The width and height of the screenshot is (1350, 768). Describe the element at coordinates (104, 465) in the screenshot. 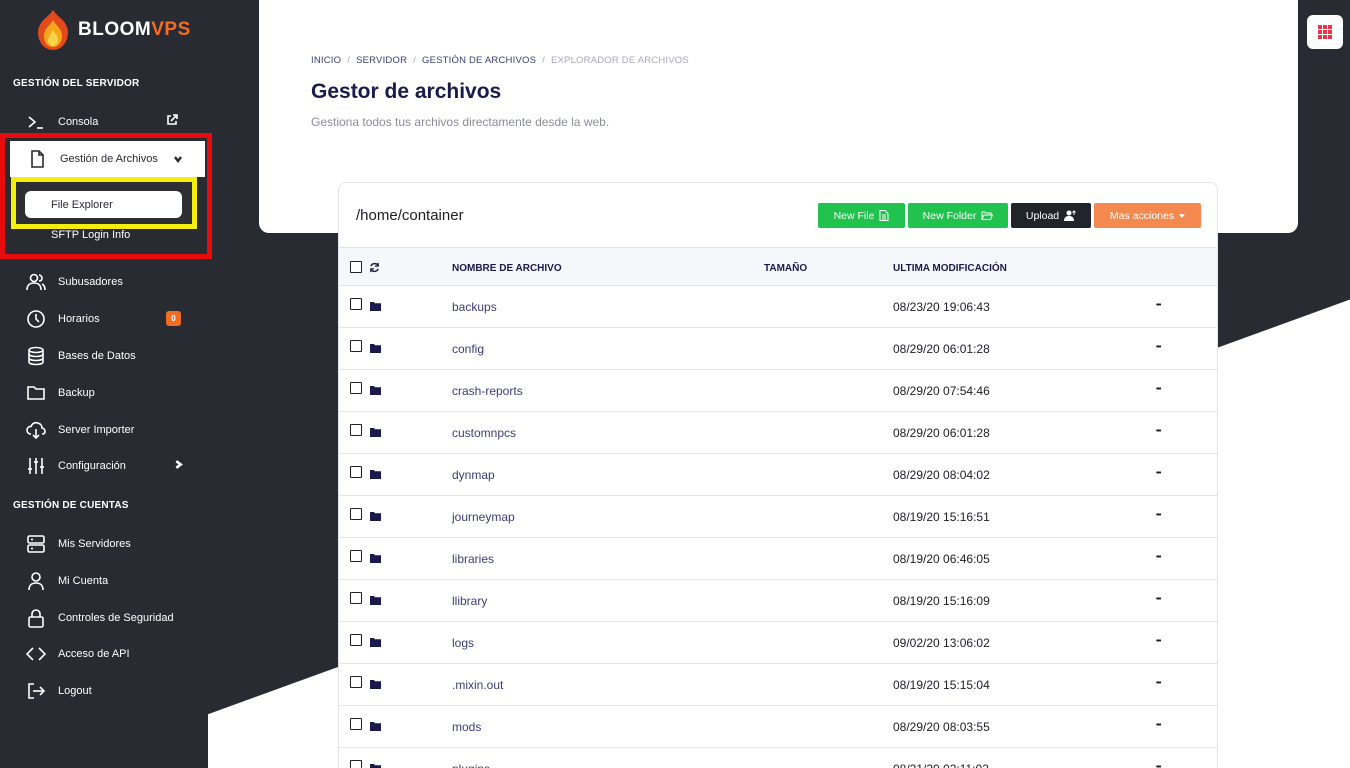

I see `sidebar-item-configuracion: Configuración` at that location.